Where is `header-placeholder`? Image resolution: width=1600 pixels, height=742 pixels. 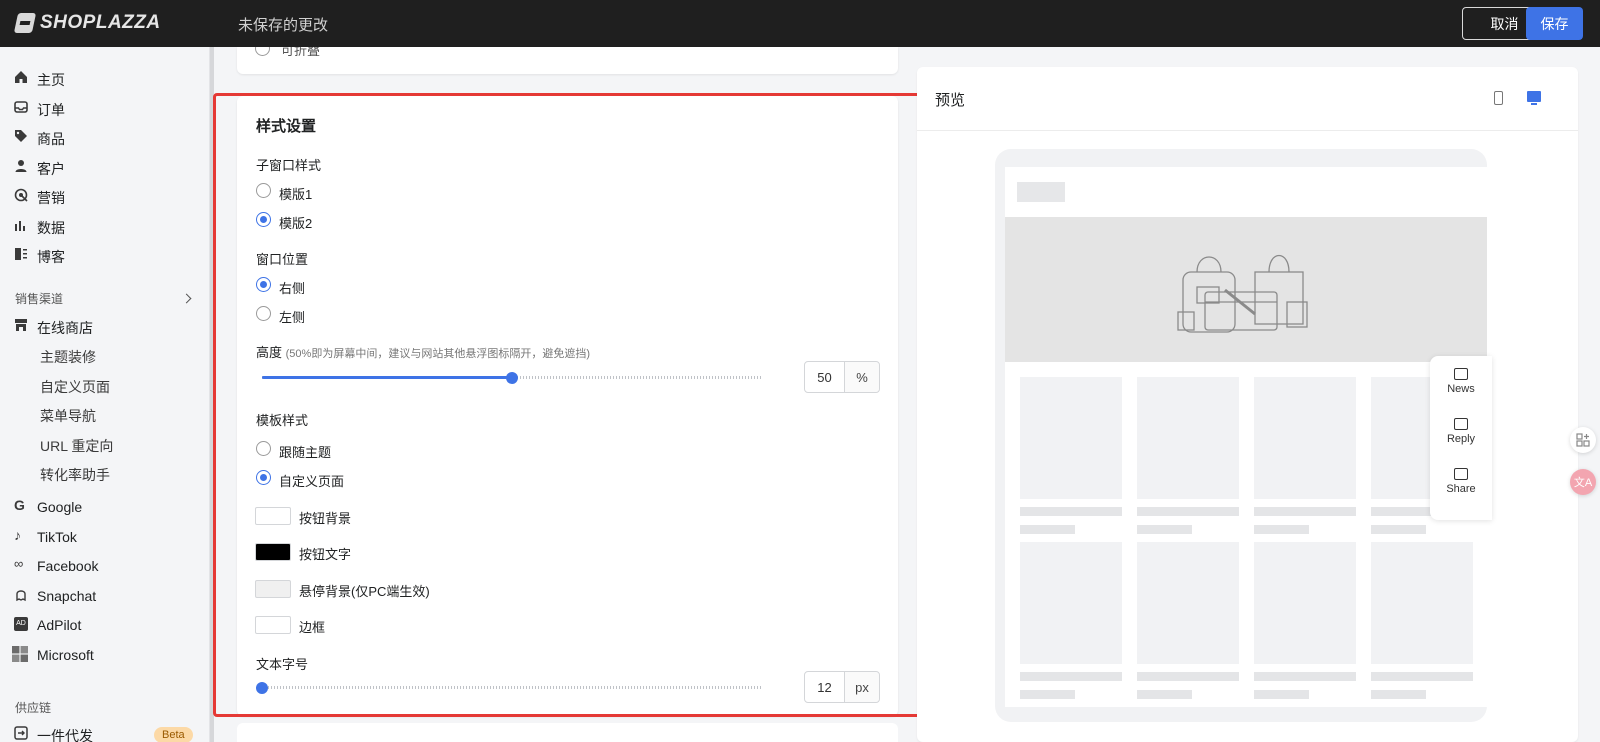 header-placeholder is located at coordinates (1041, 192).